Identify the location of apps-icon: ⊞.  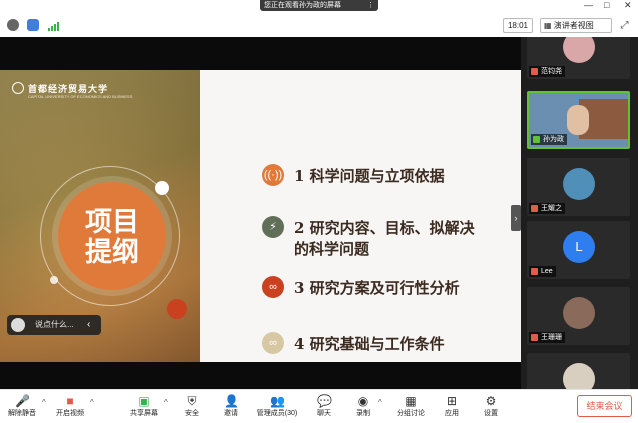
(452, 401).